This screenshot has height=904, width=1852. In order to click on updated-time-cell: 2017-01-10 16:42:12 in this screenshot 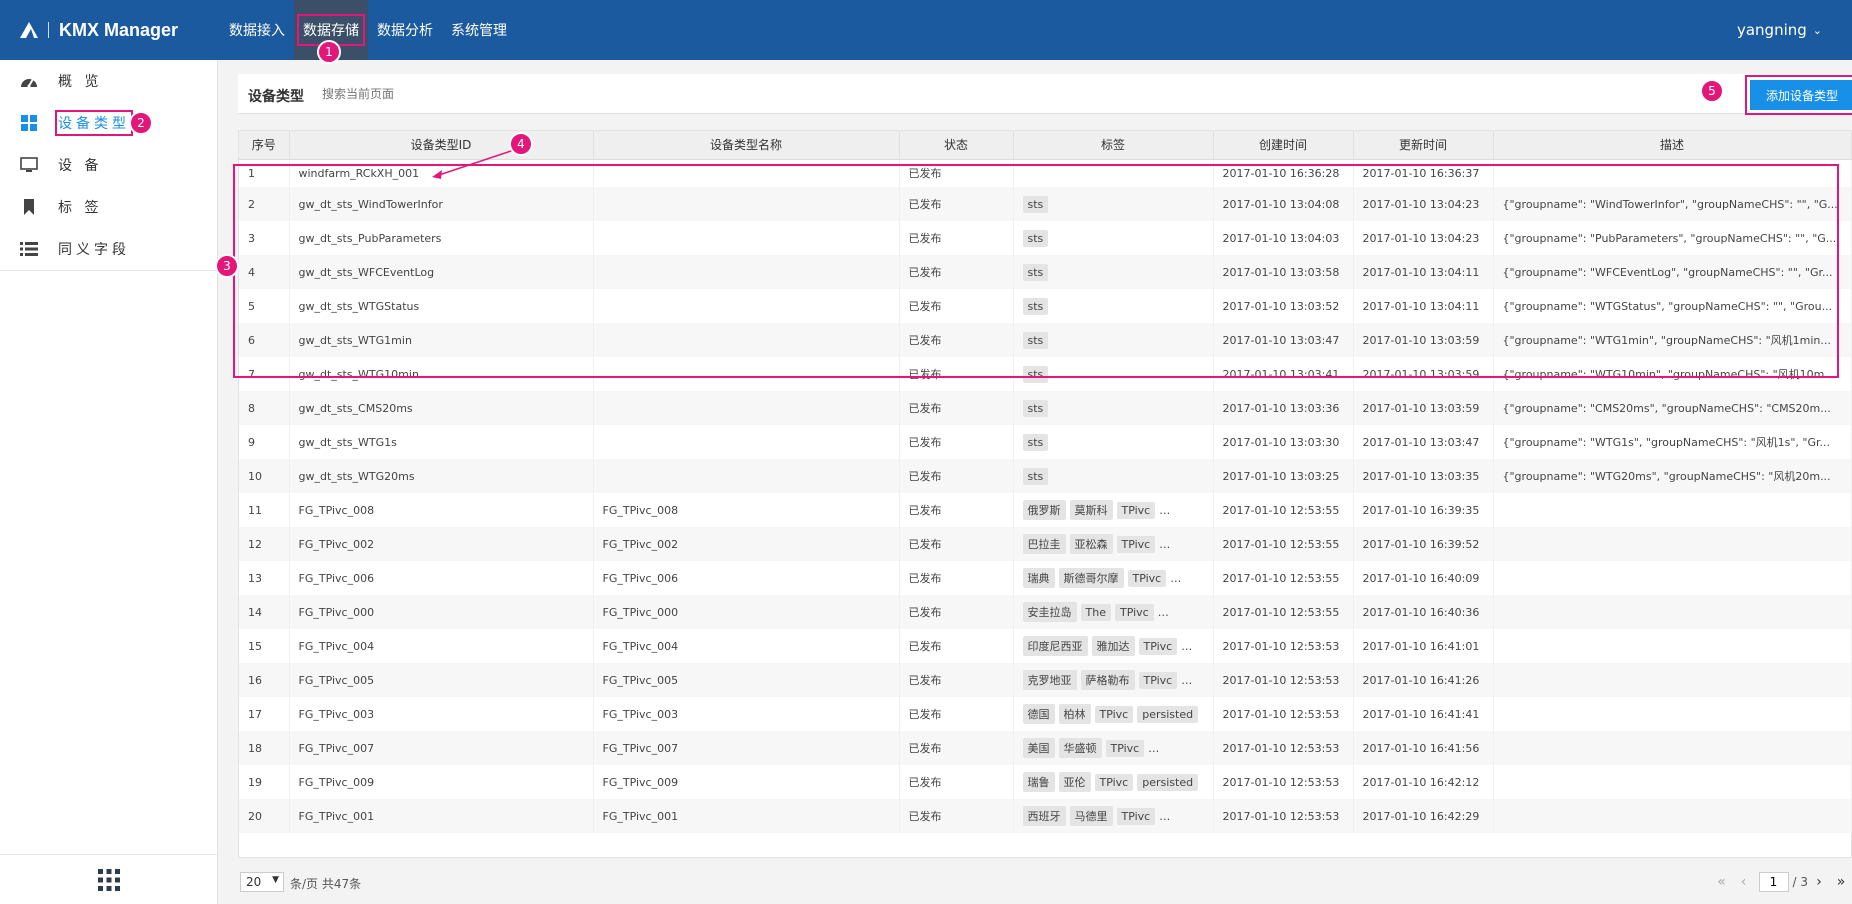, I will do `click(1423, 782)`.